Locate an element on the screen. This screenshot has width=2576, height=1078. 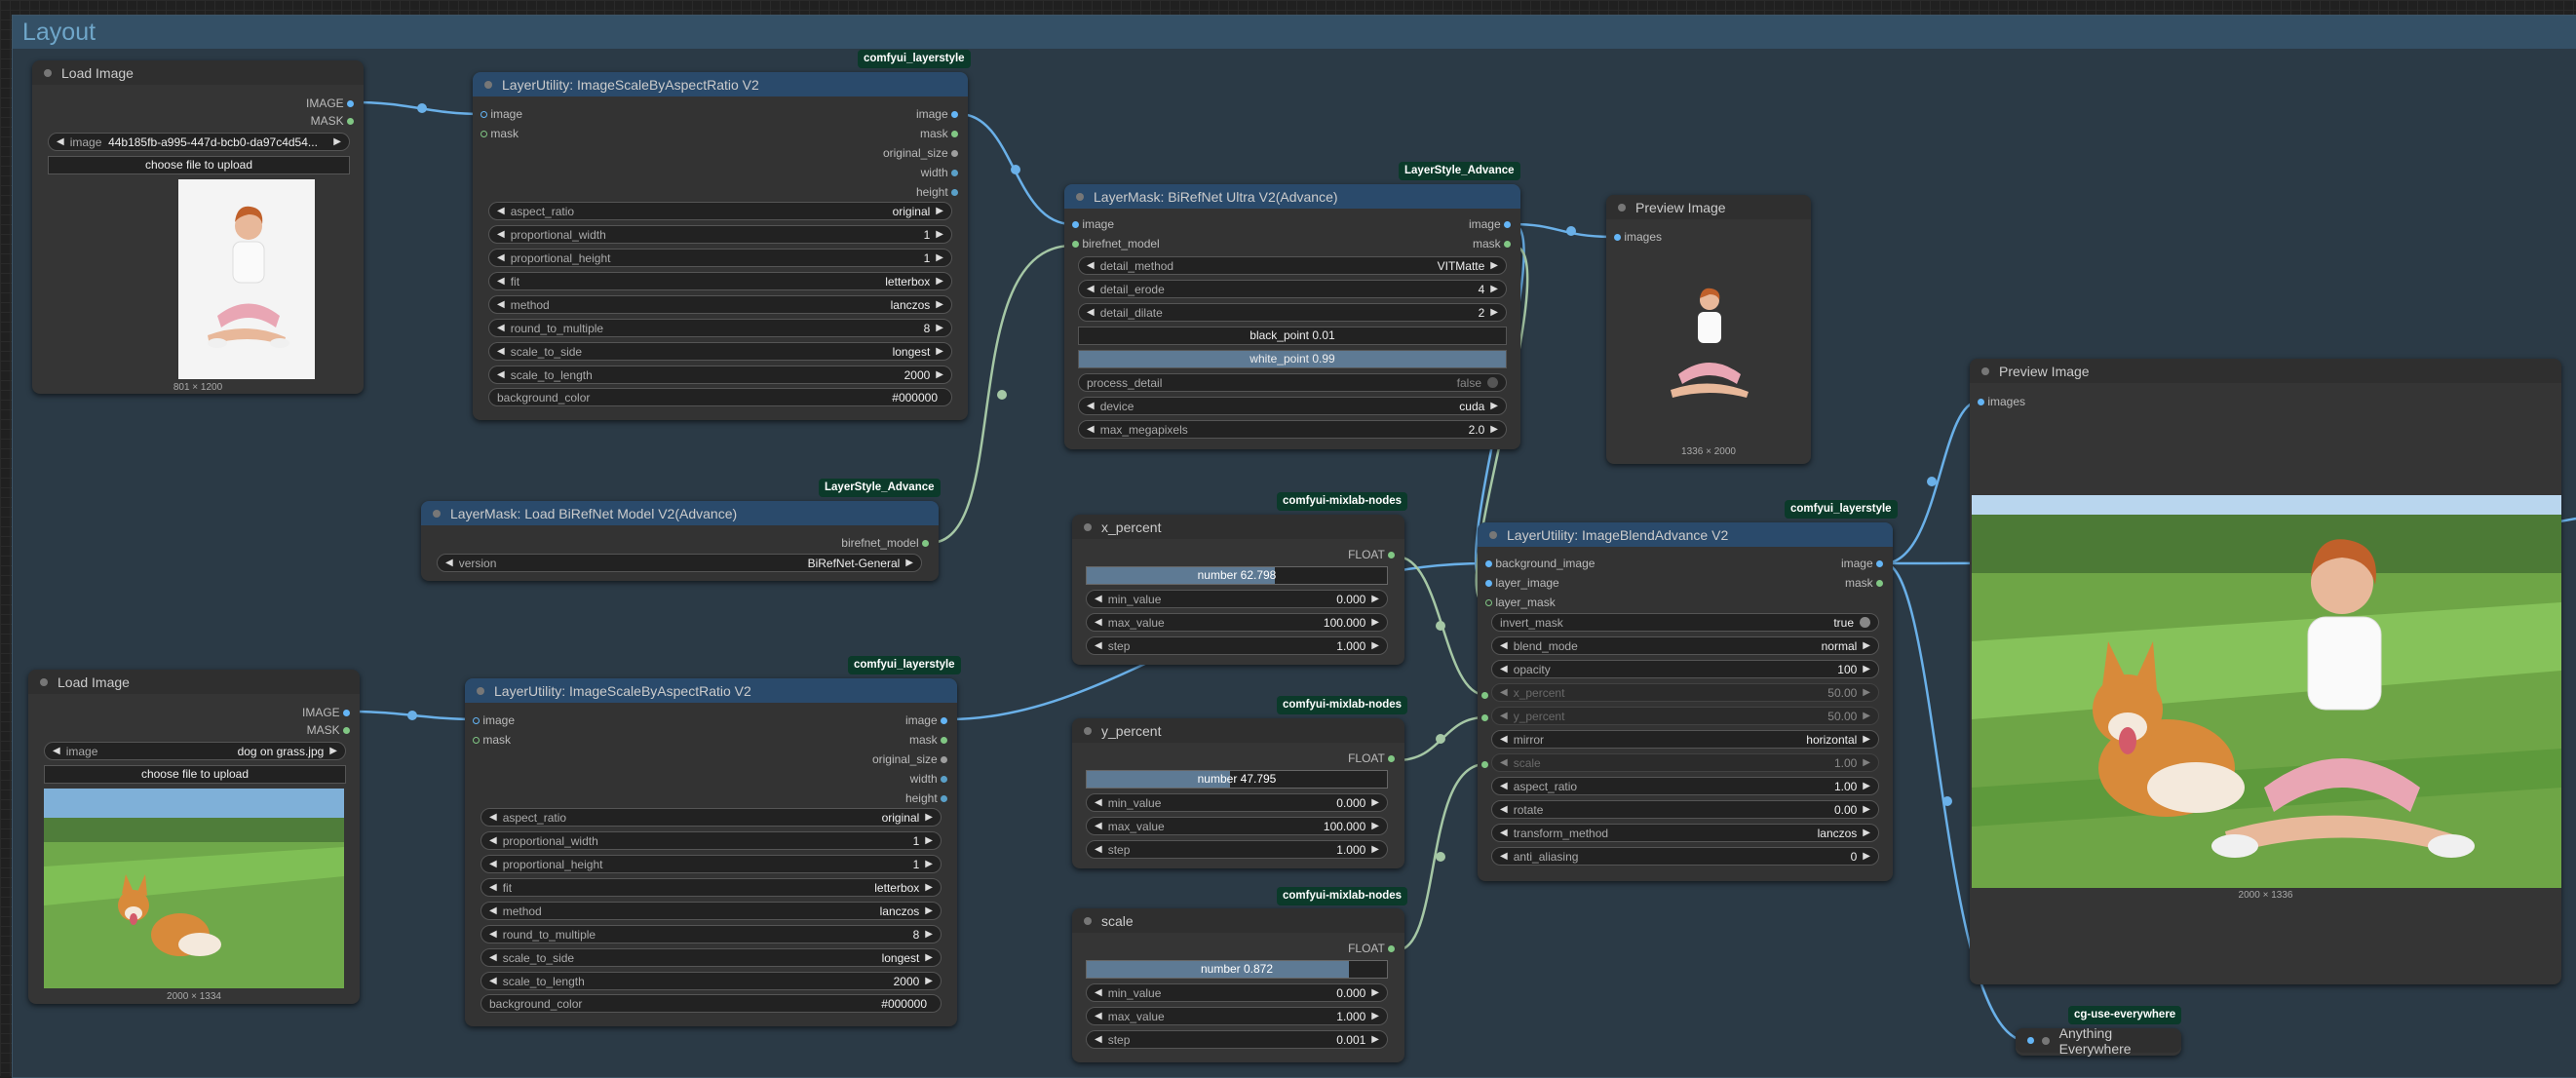
widget-fit: ◀ fit letterbox ▶ is located at coordinates (720, 281).